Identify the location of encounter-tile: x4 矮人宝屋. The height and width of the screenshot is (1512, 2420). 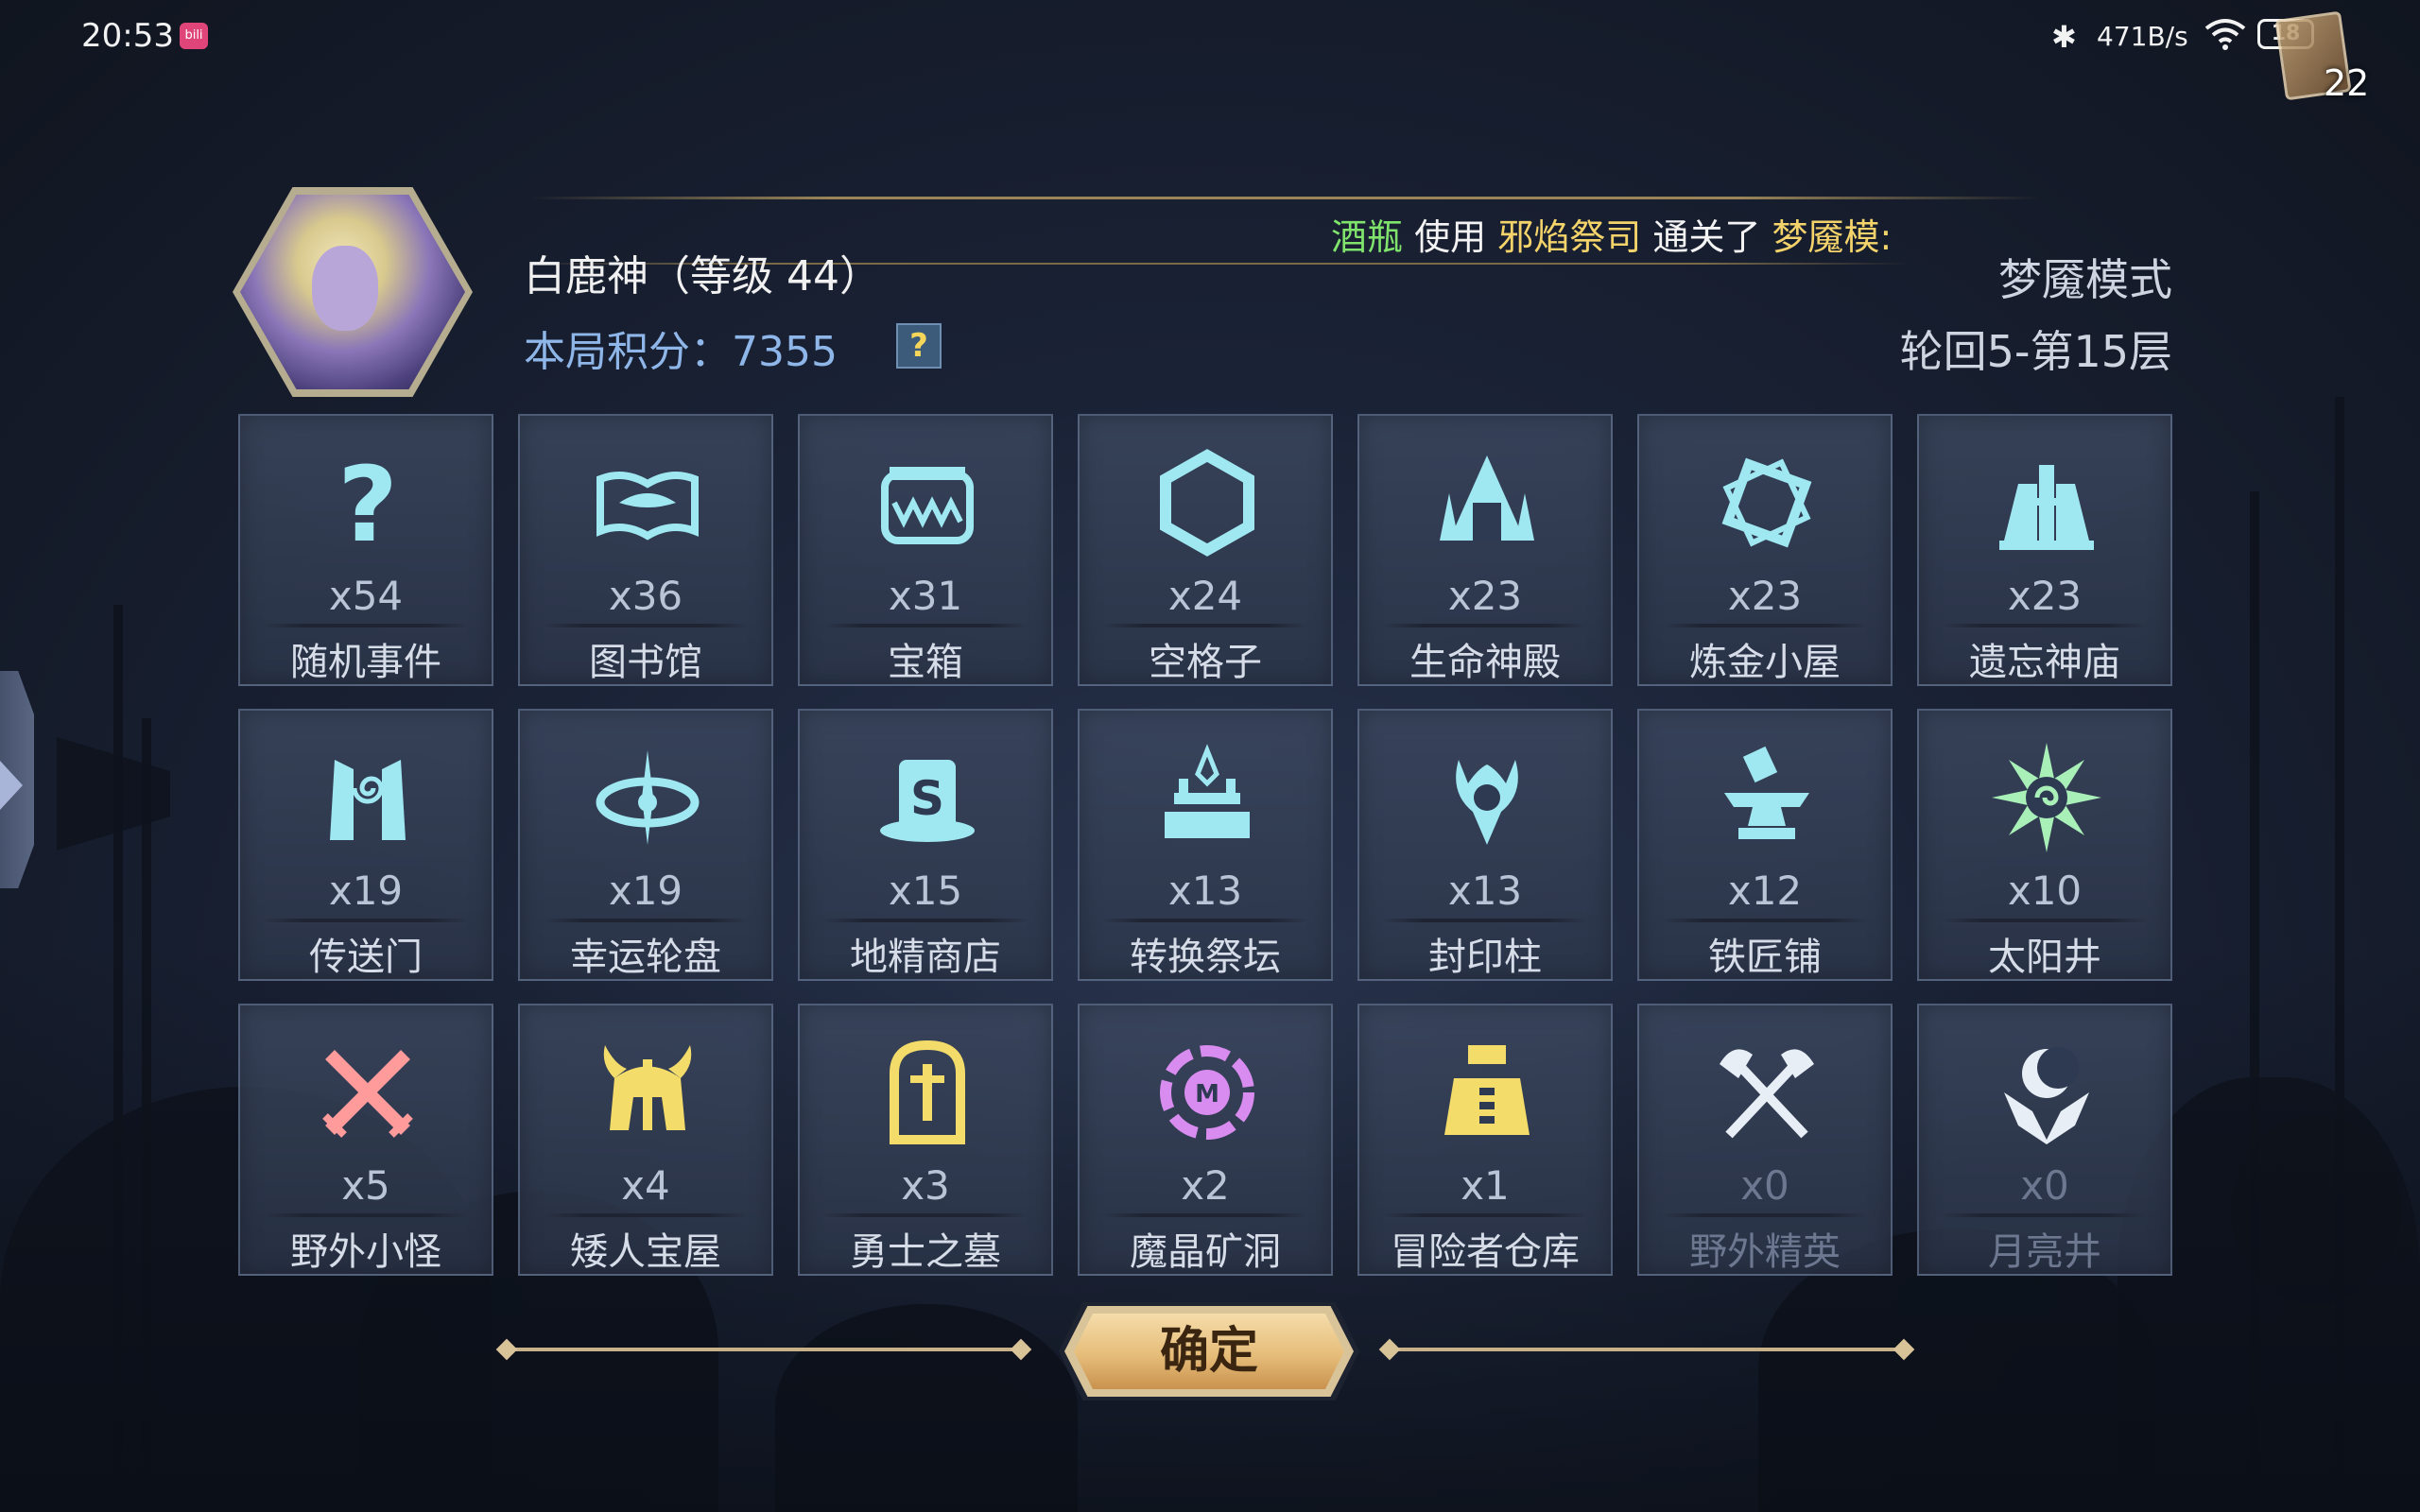
(646, 1140).